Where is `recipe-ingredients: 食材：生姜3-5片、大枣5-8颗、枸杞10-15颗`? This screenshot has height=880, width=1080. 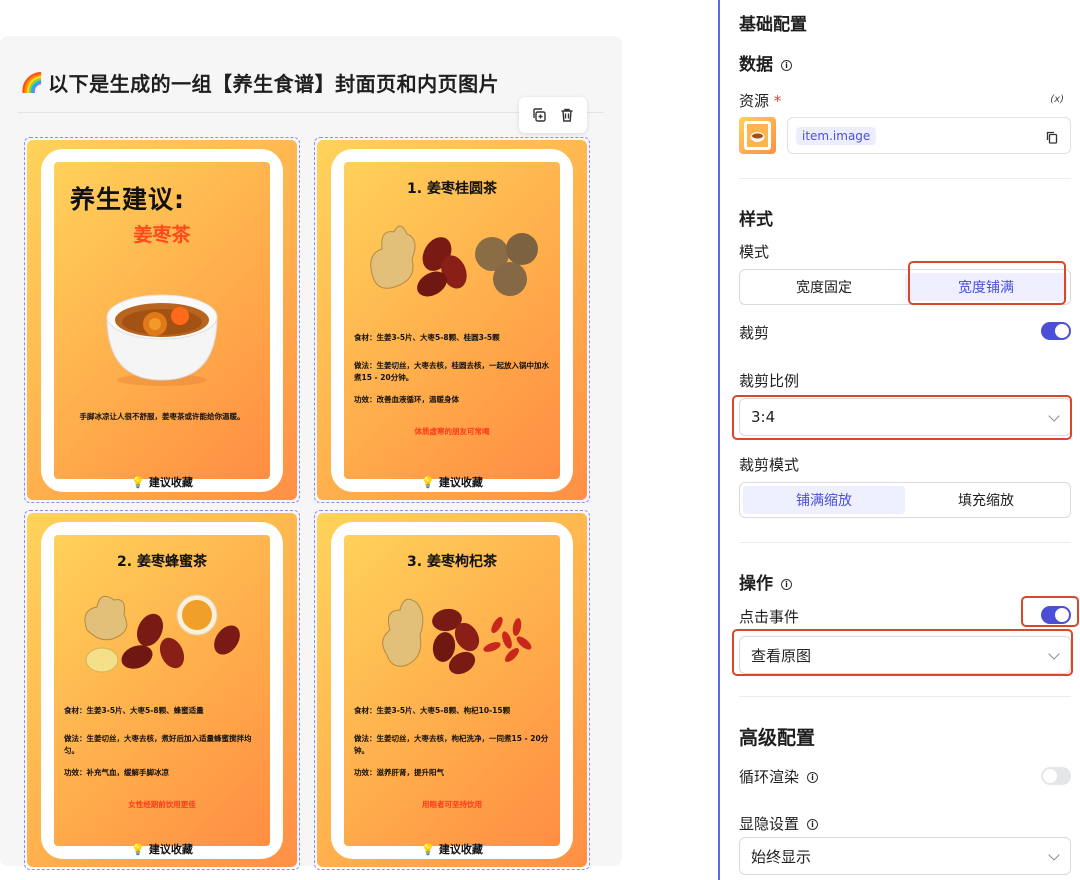
recipe-ingredients: 食材：生姜3-5片、大枣5-8颗、枸杞10-15颗 is located at coordinates (432, 710).